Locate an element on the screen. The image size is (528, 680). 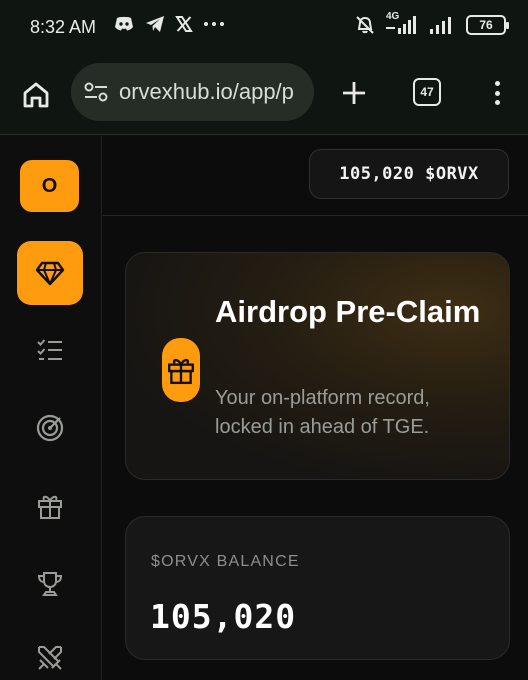
sidebar-item-airdrop is located at coordinates (50, 273).